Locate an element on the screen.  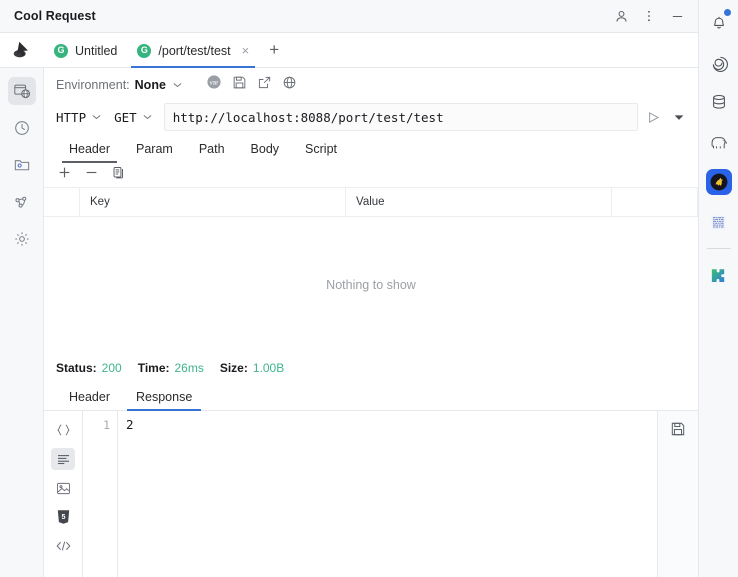
tab-strip: G Untitled G /port/test/test × + is located at coordinates (349, 50).